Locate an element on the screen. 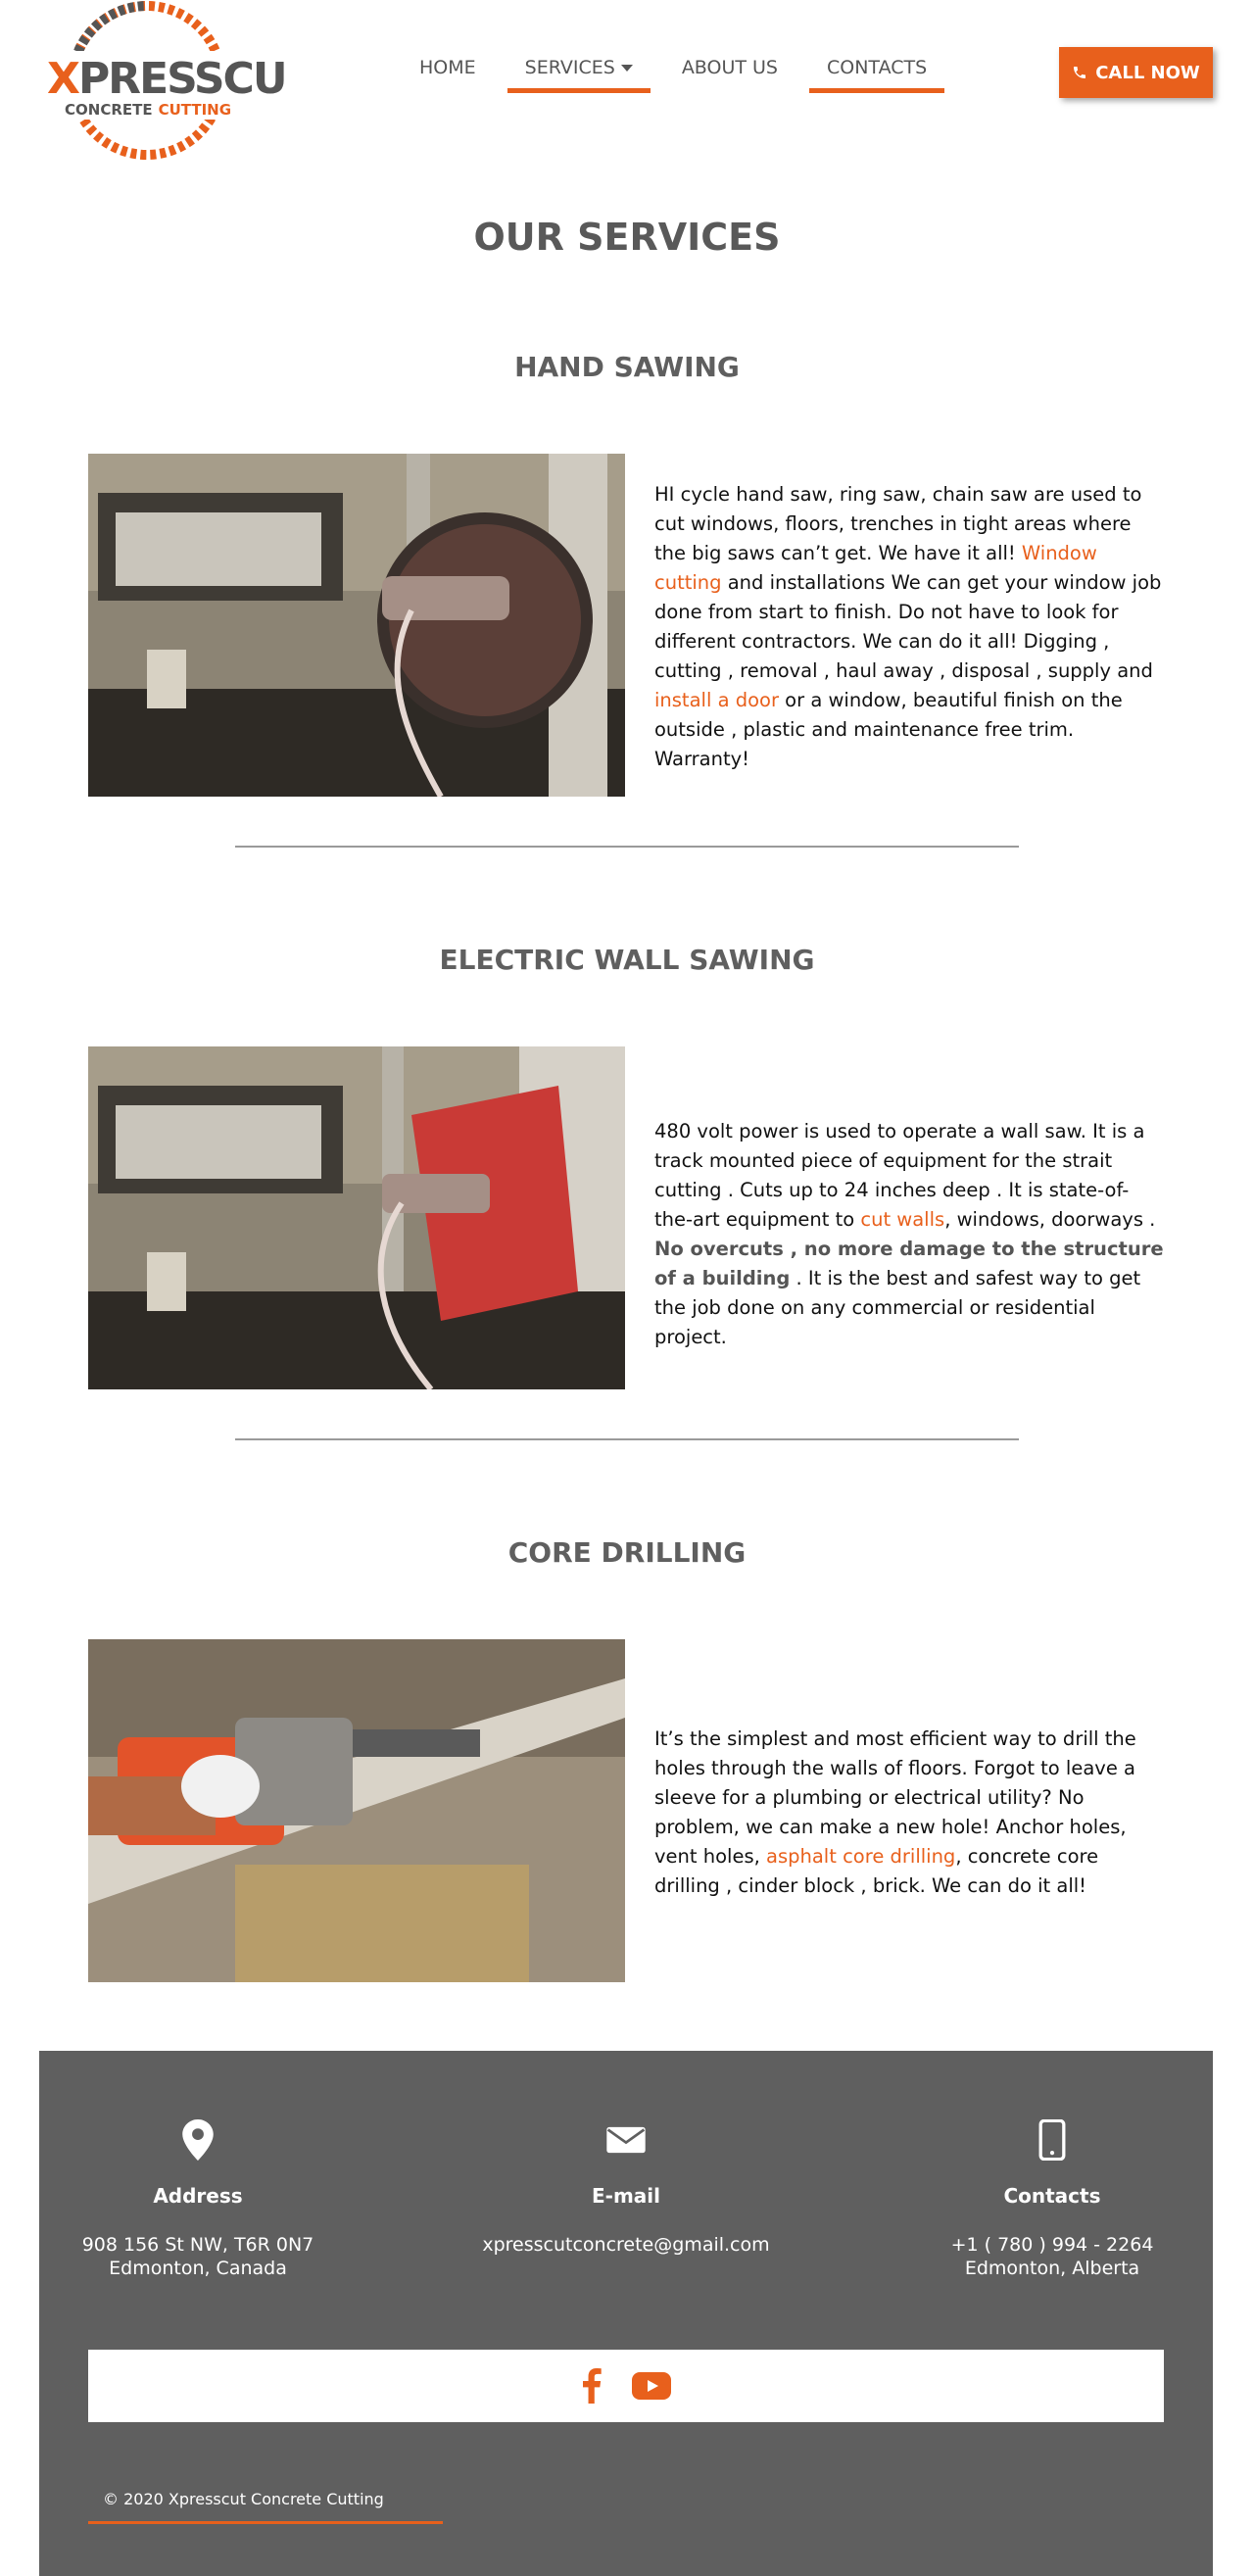 This screenshot has height=2576, width=1254. contacts-city: Edmonton, Alberta is located at coordinates (1052, 2268).